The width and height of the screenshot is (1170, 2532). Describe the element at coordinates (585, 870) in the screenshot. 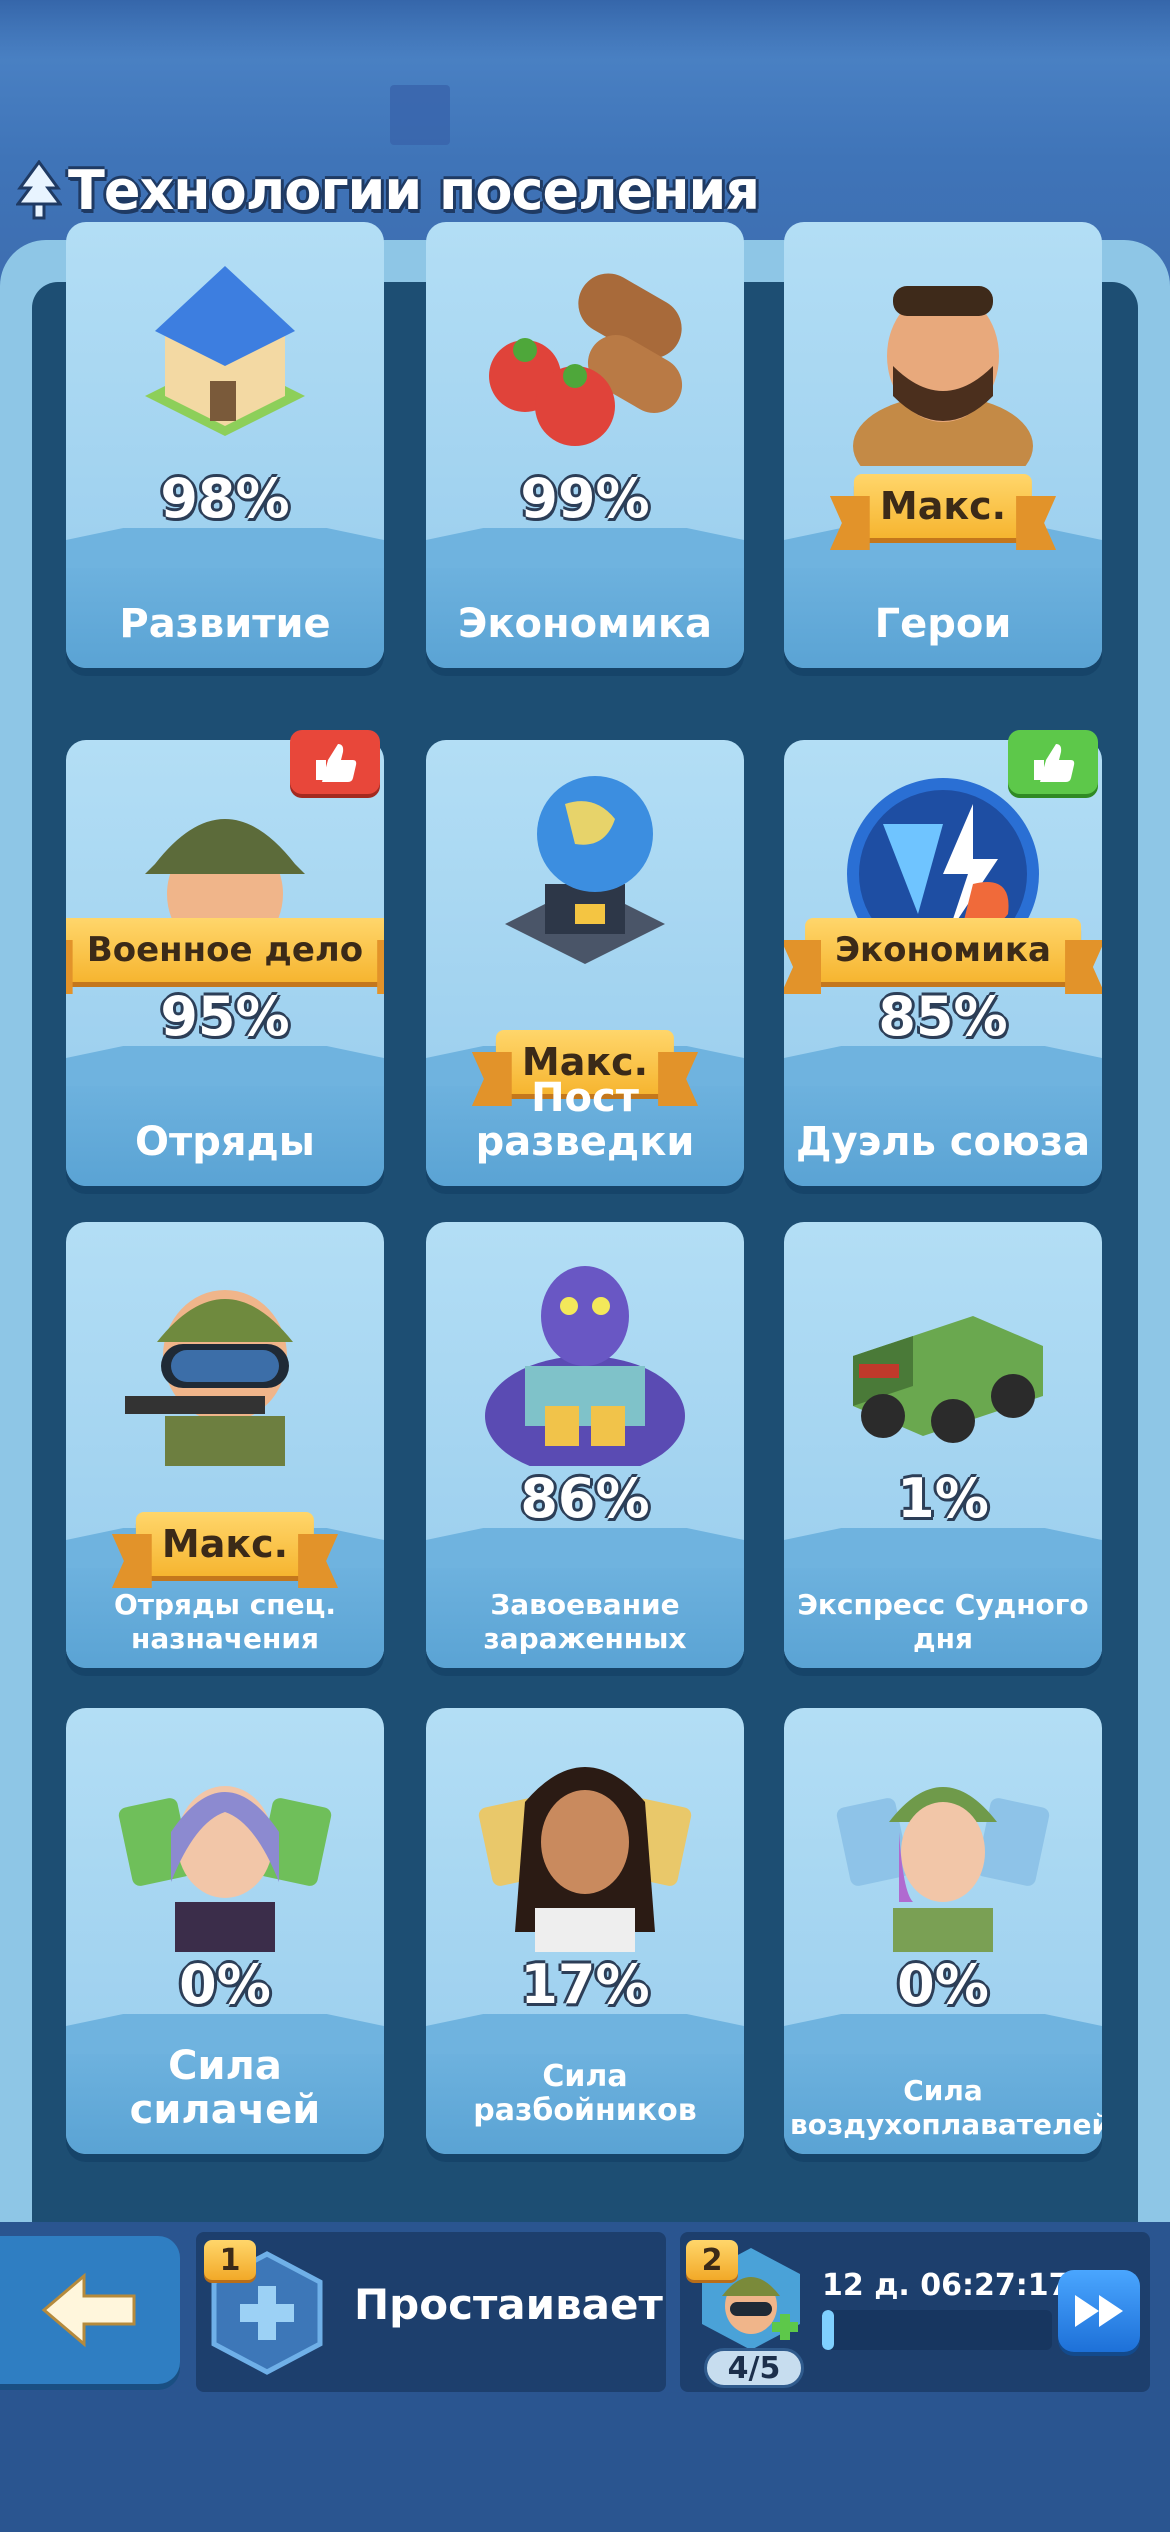

I see `radar-globe-icon` at that location.